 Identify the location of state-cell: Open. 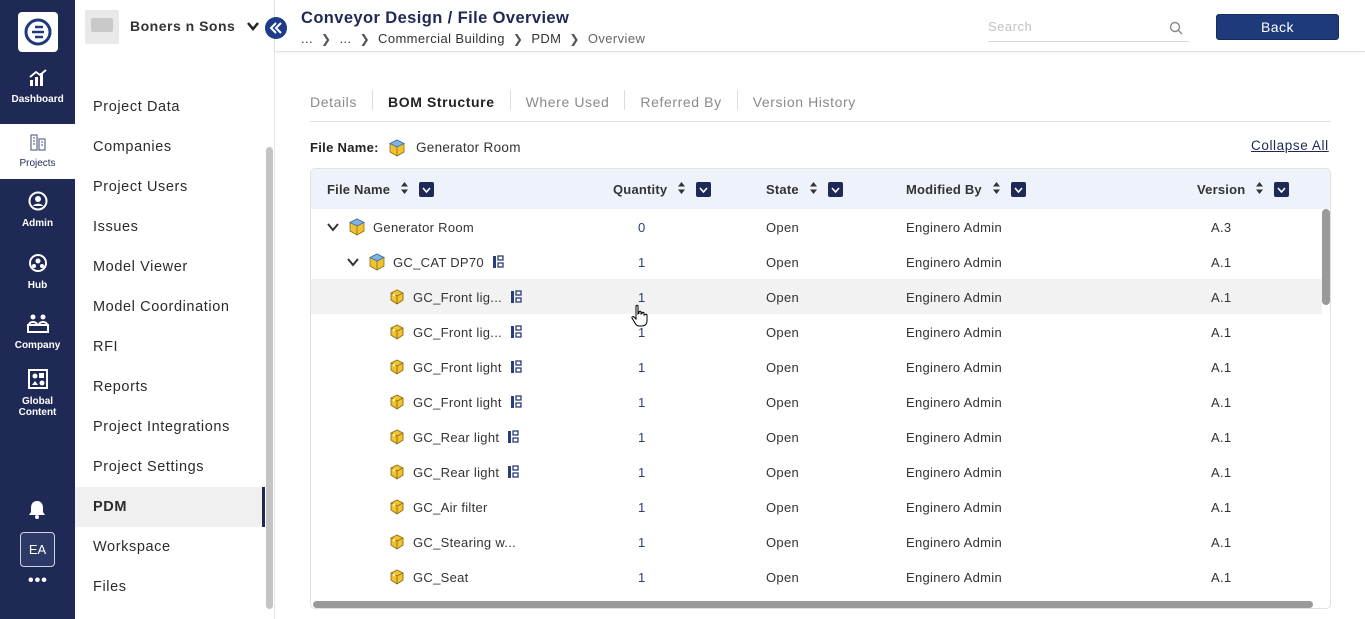
(783, 402).